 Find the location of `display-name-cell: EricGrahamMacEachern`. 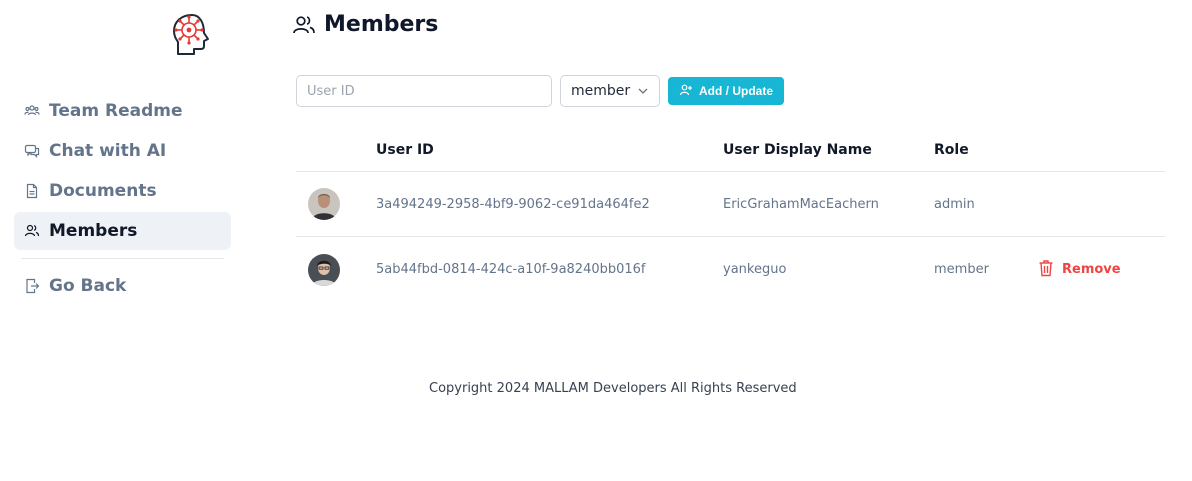

display-name-cell: EricGrahamMacEachern is located at coordinates (801, 204).